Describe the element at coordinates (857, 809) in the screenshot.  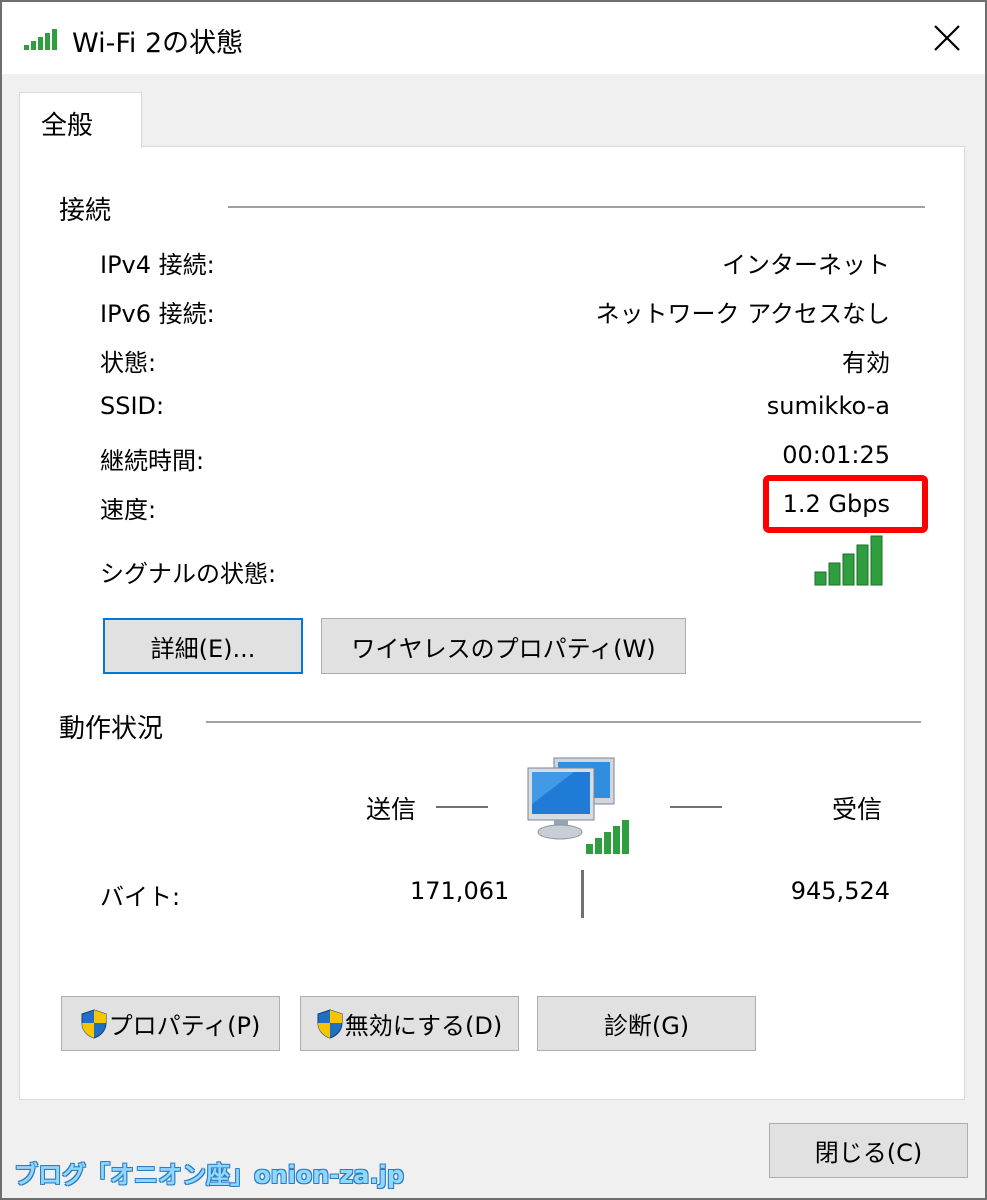
I see `received-label: 受信` at that location.